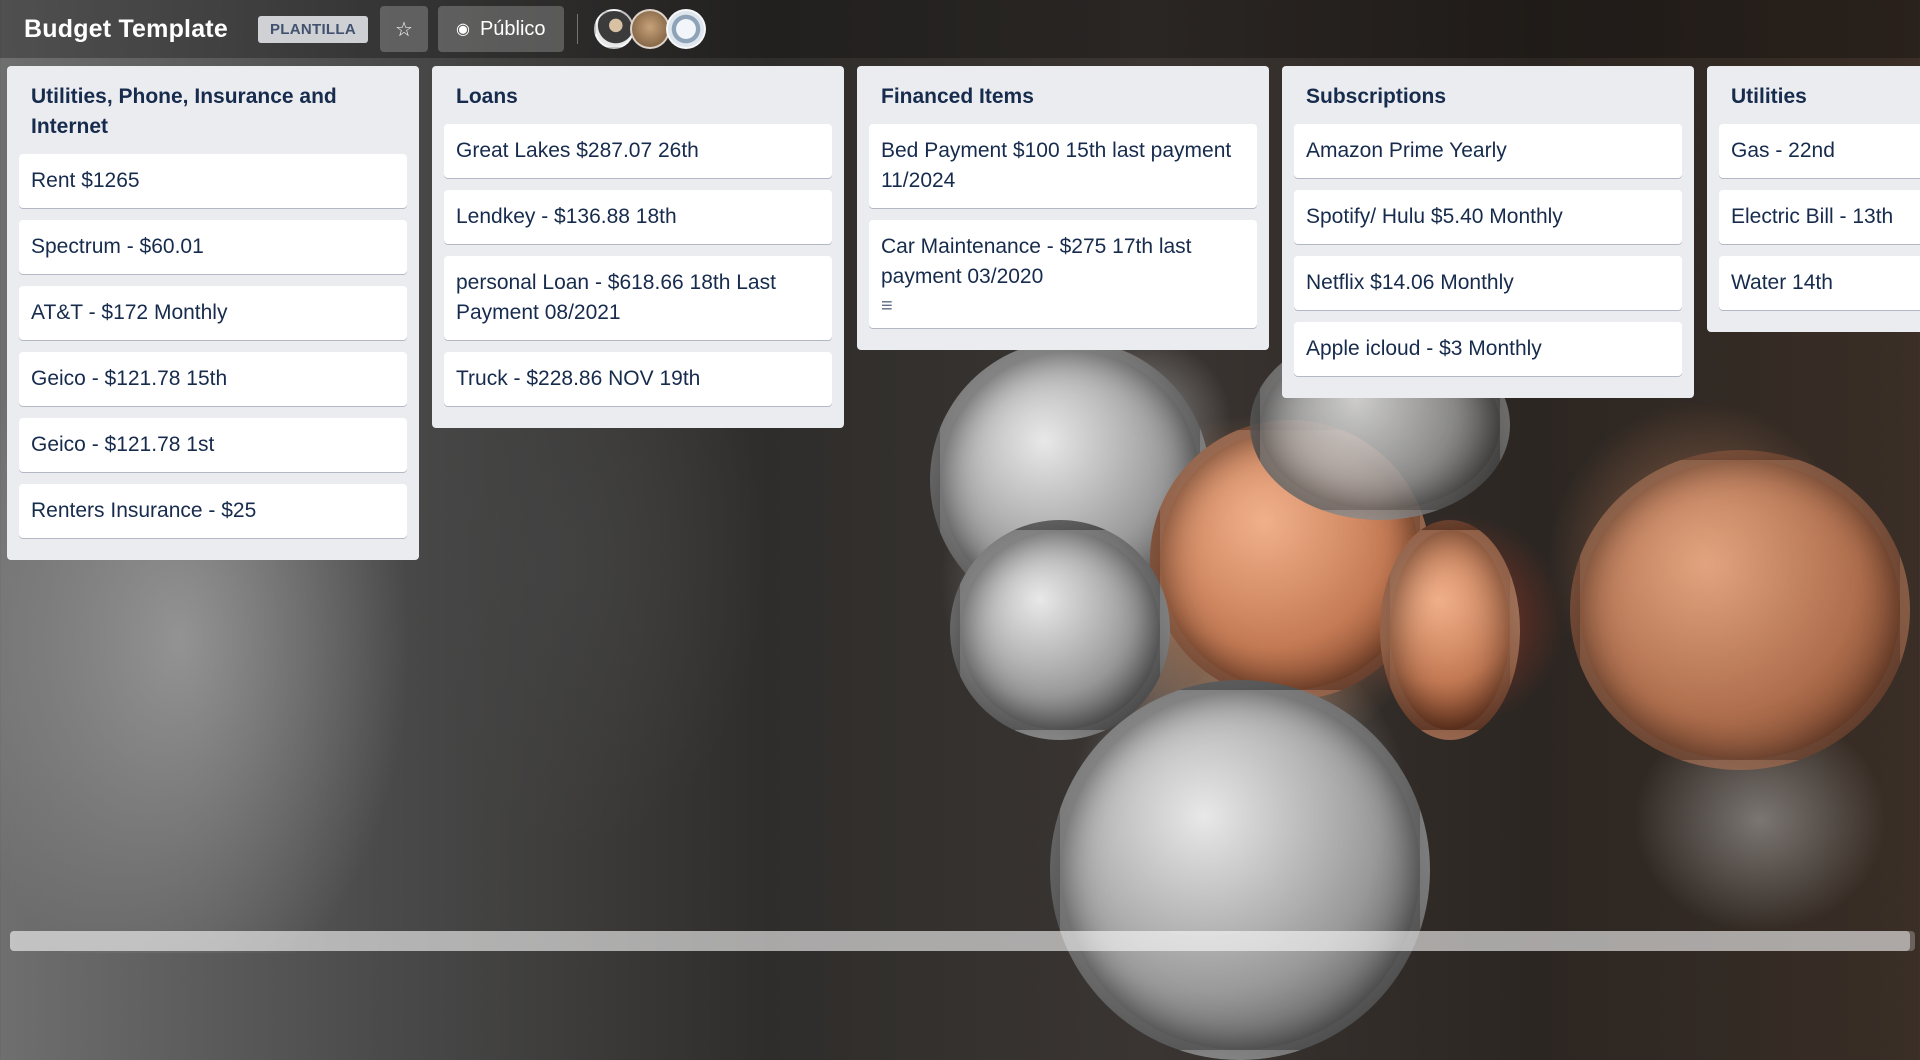 The width and height of the screenshot is (1920, 1060). What do you see at coordinates (1819, 217) in the screenshot?
I see `card: Electric Bill - 13th` at bounding box center [1819, 217].